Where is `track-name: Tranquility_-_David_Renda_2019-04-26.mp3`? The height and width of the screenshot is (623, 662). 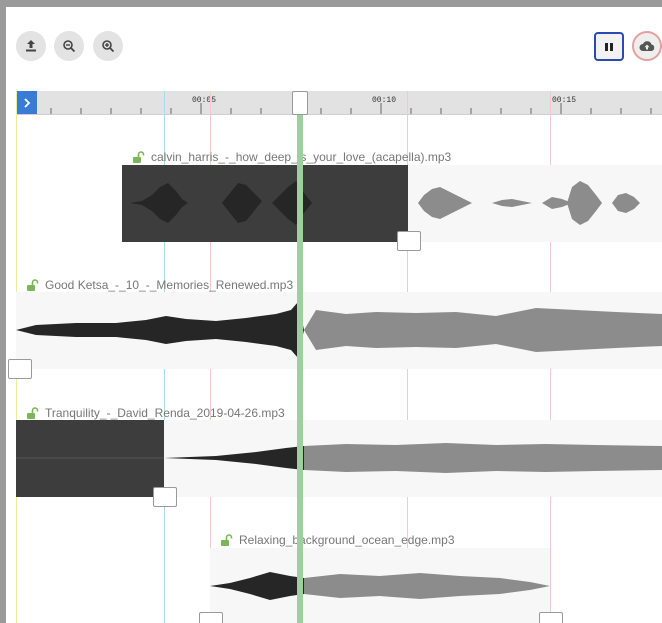
track-name: Tranquility_-_David_Renda_2019-04-26.mp3 is located at coordinates (165, 413).